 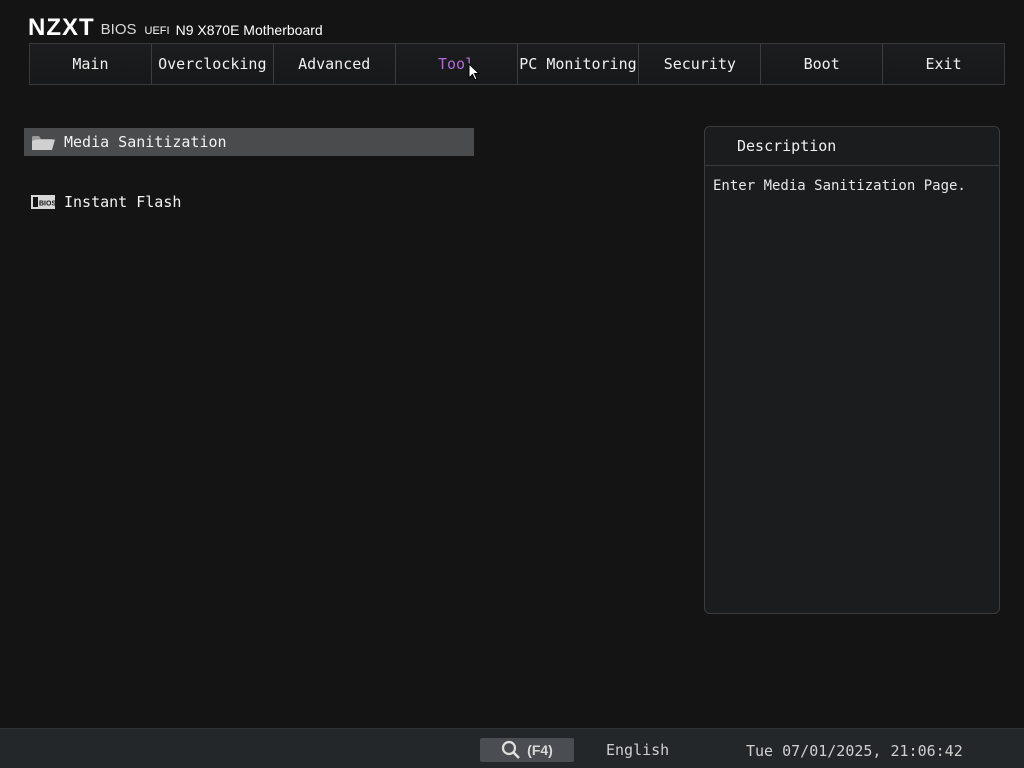 I want to click on status-bar: (F4) English Tue 07/01/2025, 21:06:42, so click(x=512, y=748).